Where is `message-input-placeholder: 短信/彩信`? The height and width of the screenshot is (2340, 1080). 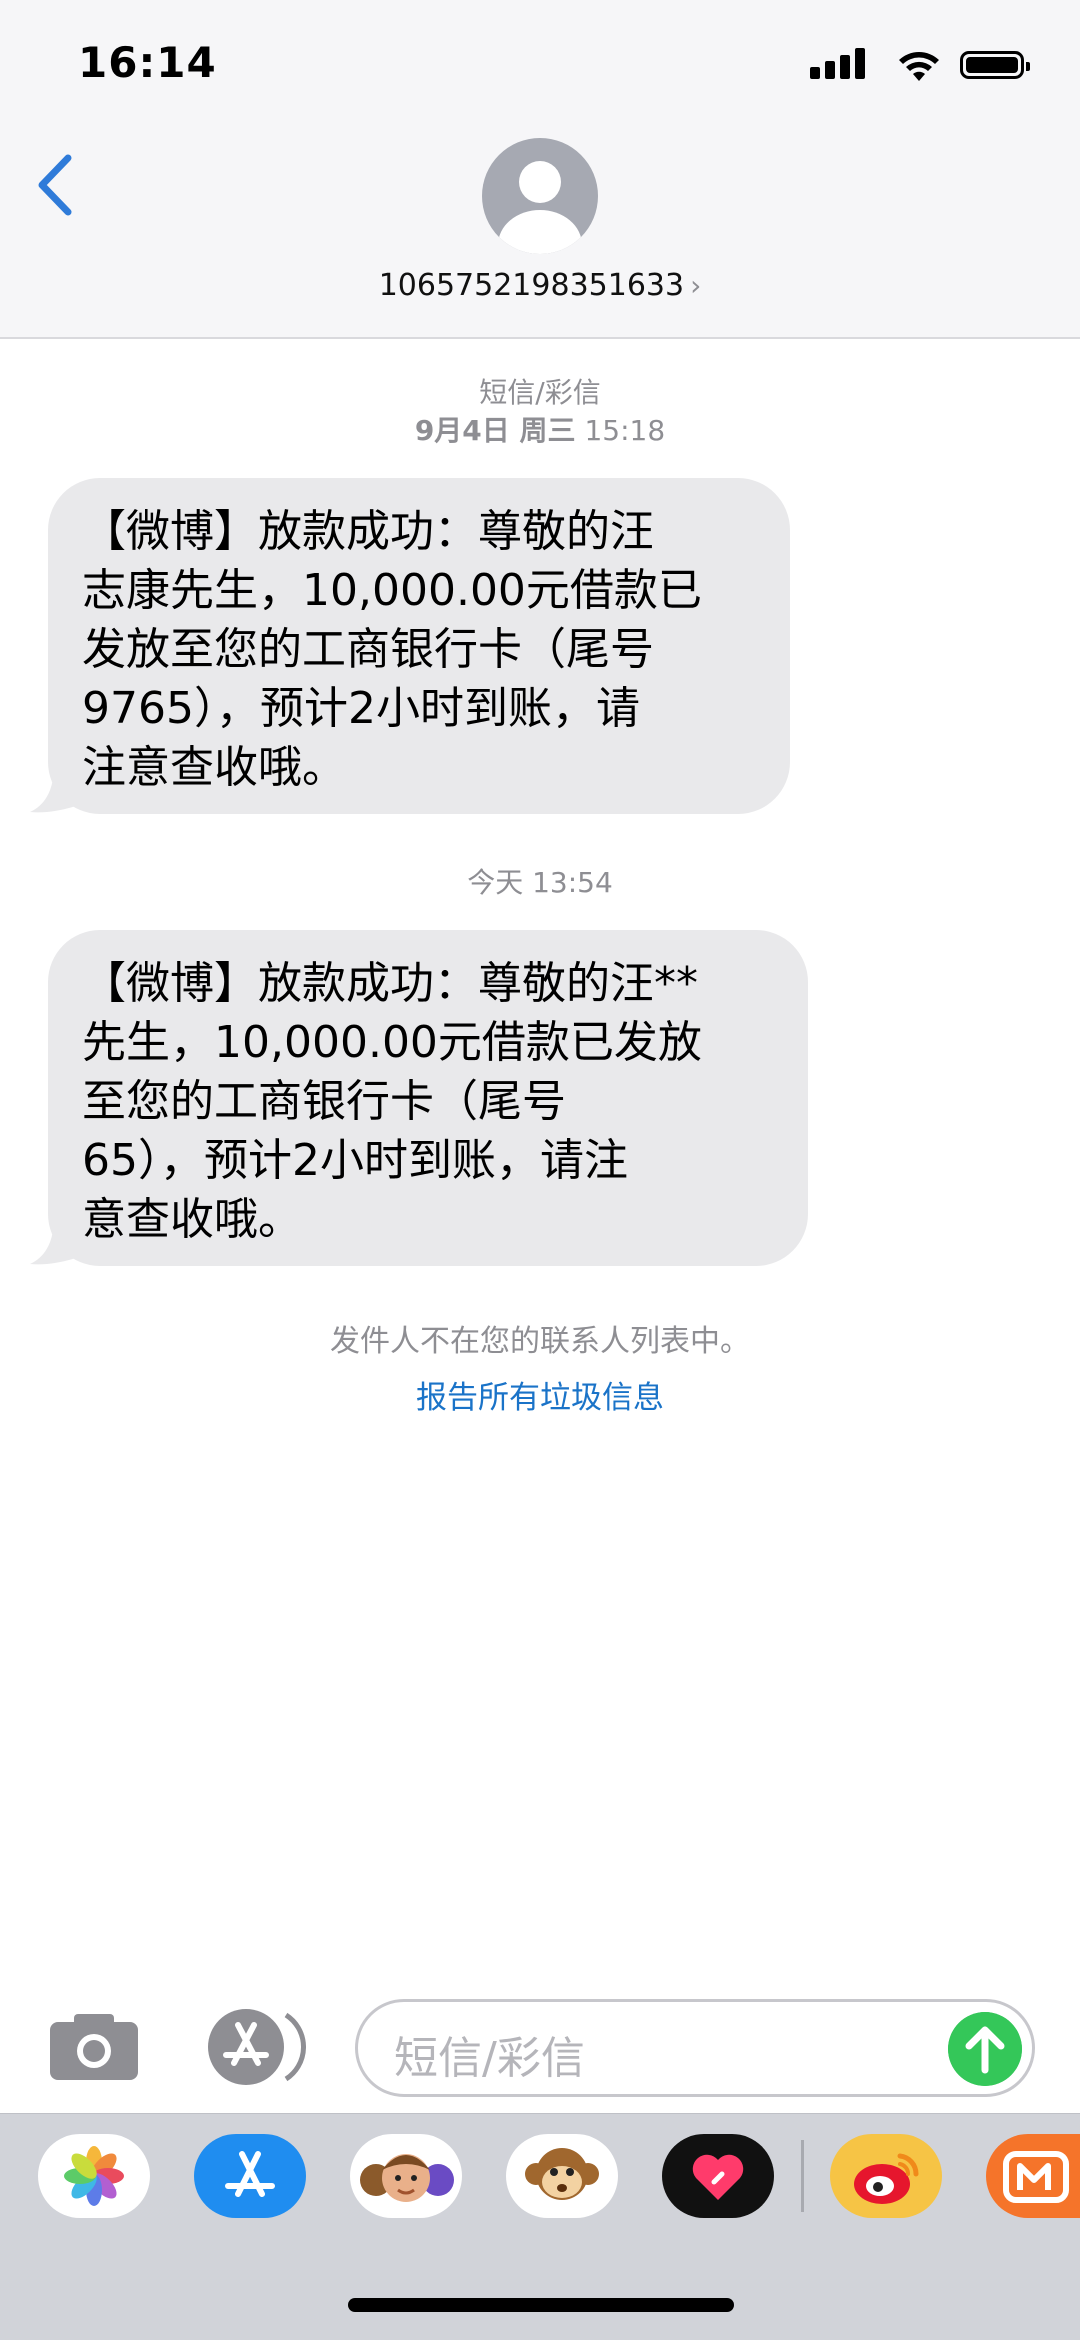 message-input-placeholder: 短信/彩信 is located at coordinates (489, 2058).